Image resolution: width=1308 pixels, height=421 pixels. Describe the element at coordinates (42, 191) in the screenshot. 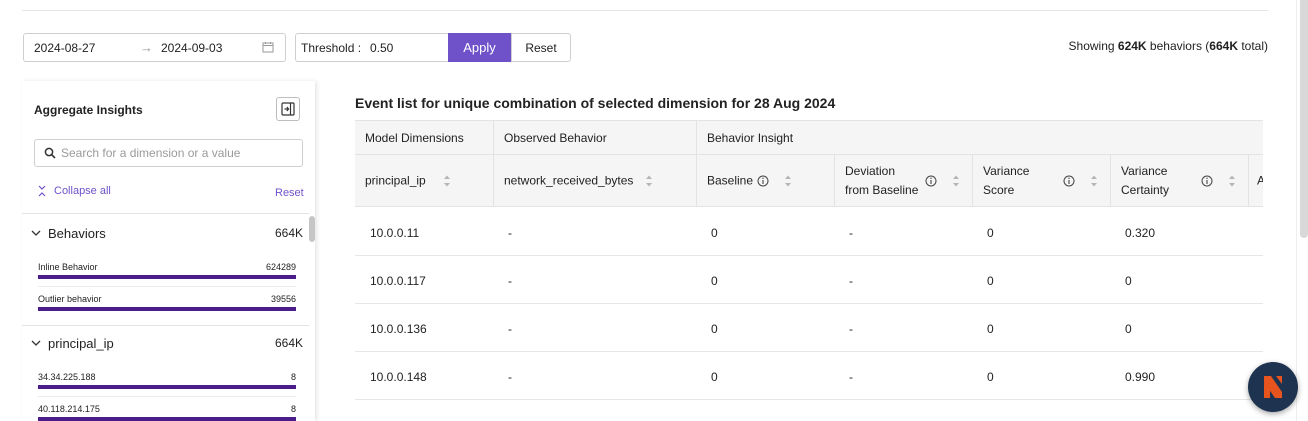

I see `collapse-icon` at that location.